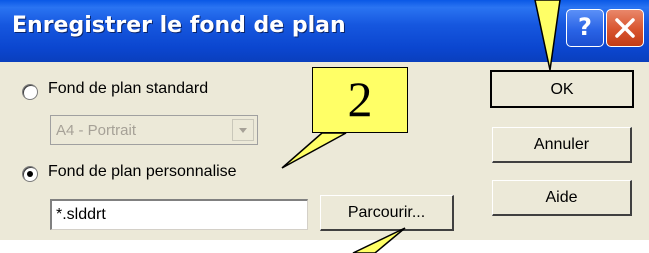  I want to click on annotation-arrow-browse, so click(379, 240).